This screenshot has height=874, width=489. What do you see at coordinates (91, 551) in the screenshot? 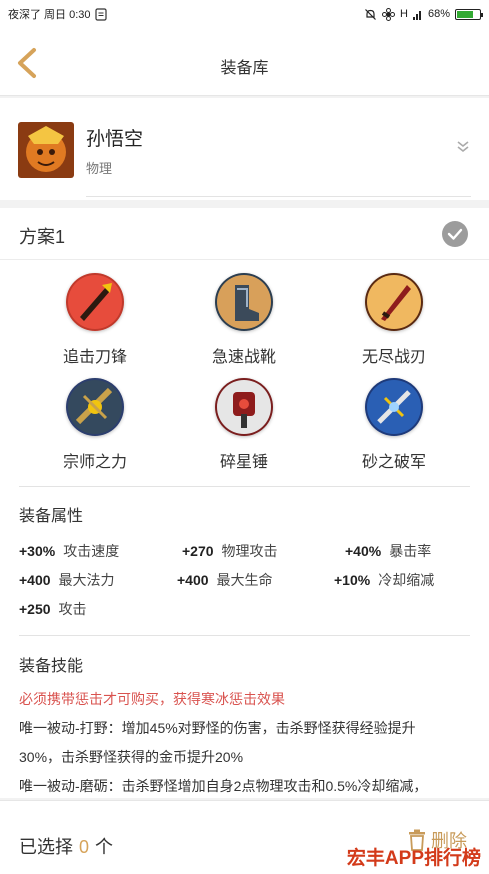
I see `attribute-label: 攻击速度` at bounding box center [91, 551].